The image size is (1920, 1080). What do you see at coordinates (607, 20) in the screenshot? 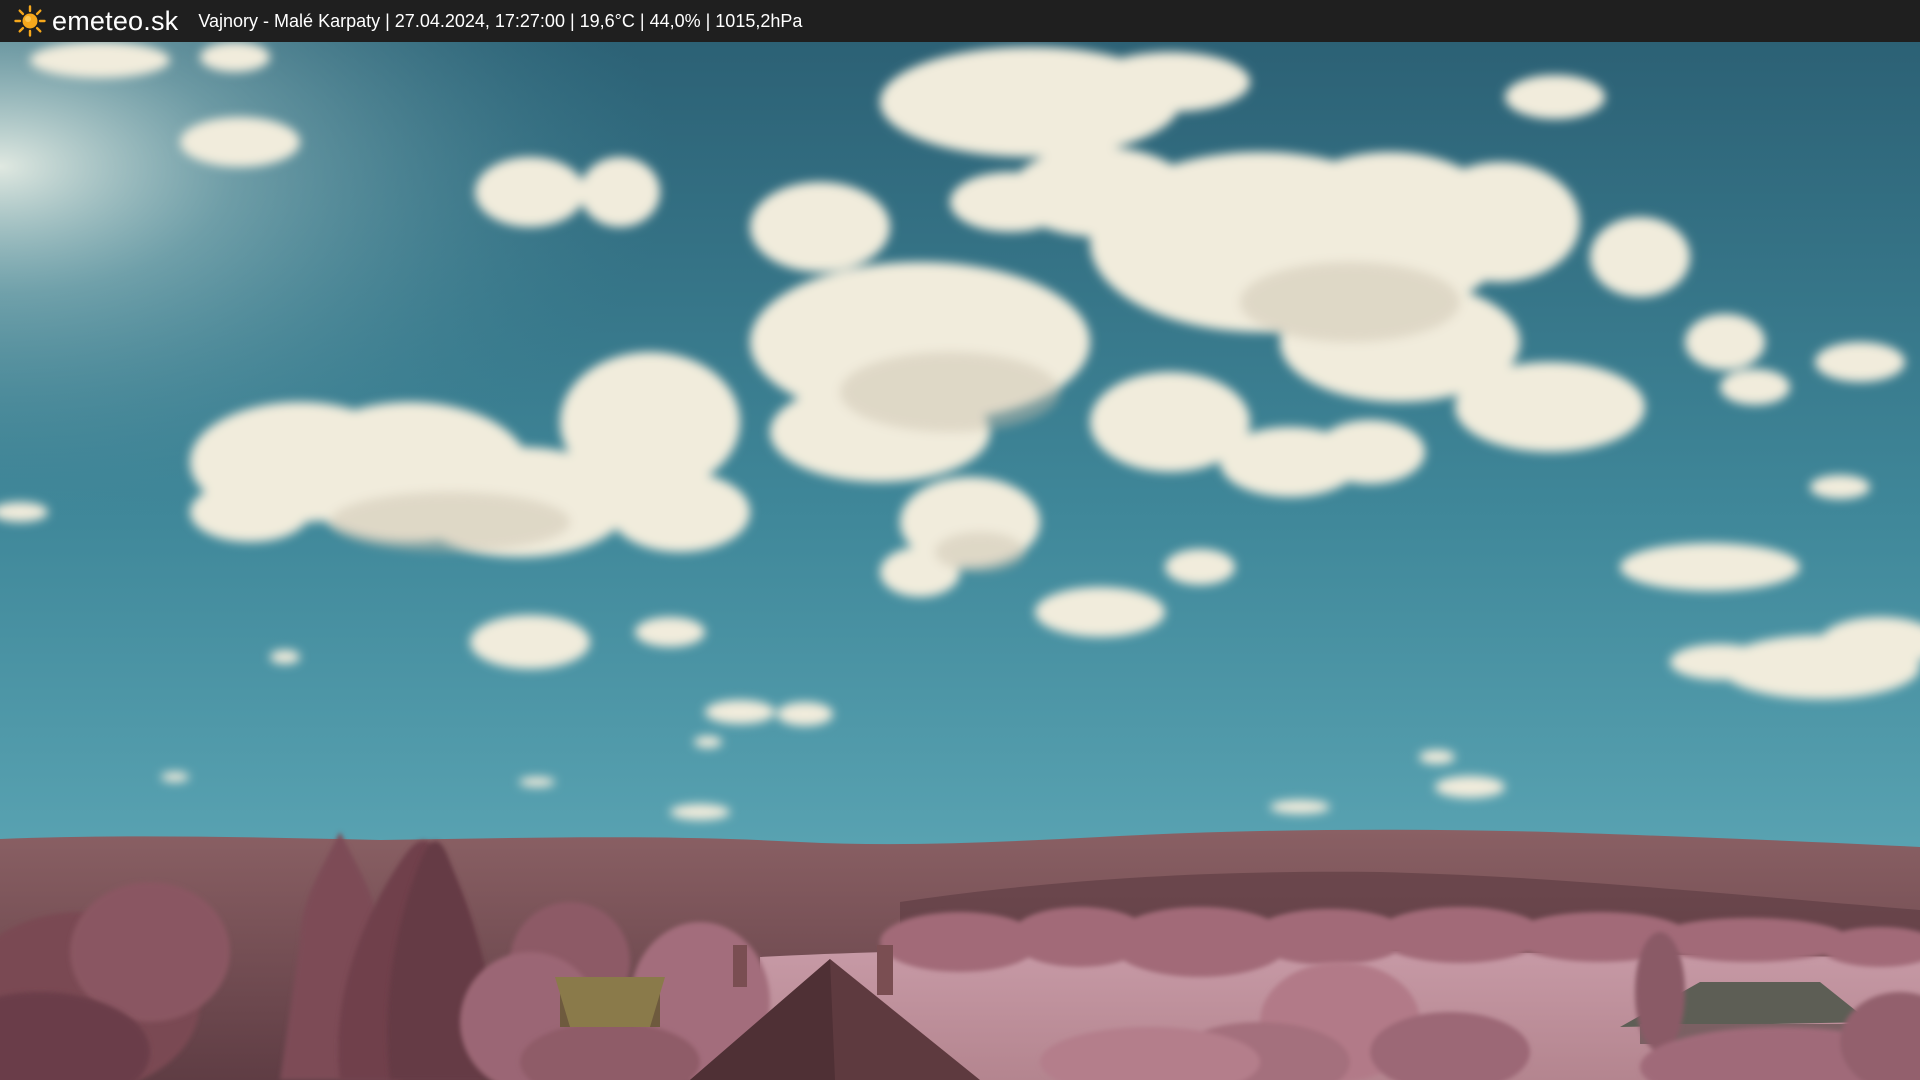
I see `temperature-value: 19,6°C` at bounding box center [607, 20].